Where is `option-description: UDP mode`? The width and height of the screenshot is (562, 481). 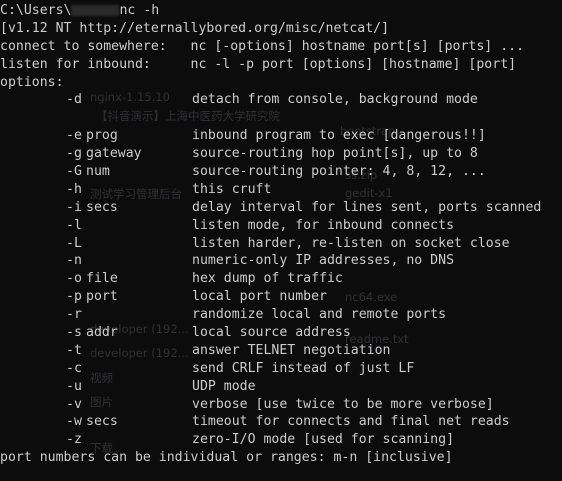
option-description: UDP mode is located at coordinates (224, 386).